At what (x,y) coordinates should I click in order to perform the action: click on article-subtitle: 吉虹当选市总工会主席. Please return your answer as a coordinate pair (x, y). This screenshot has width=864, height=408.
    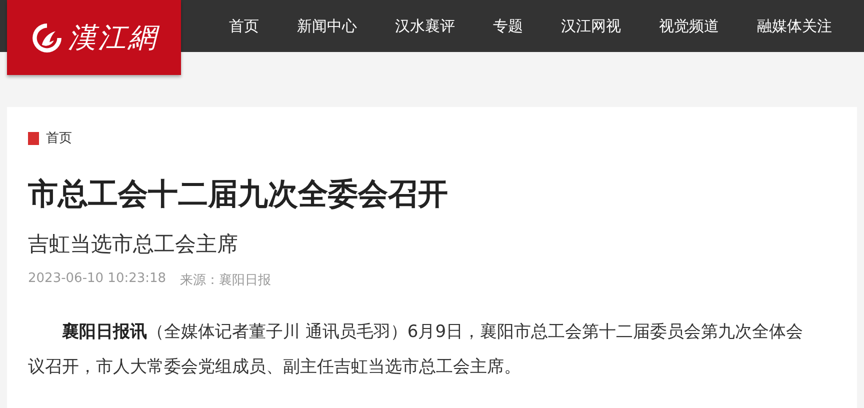
    Looking at the image, I should click on (133, 244).